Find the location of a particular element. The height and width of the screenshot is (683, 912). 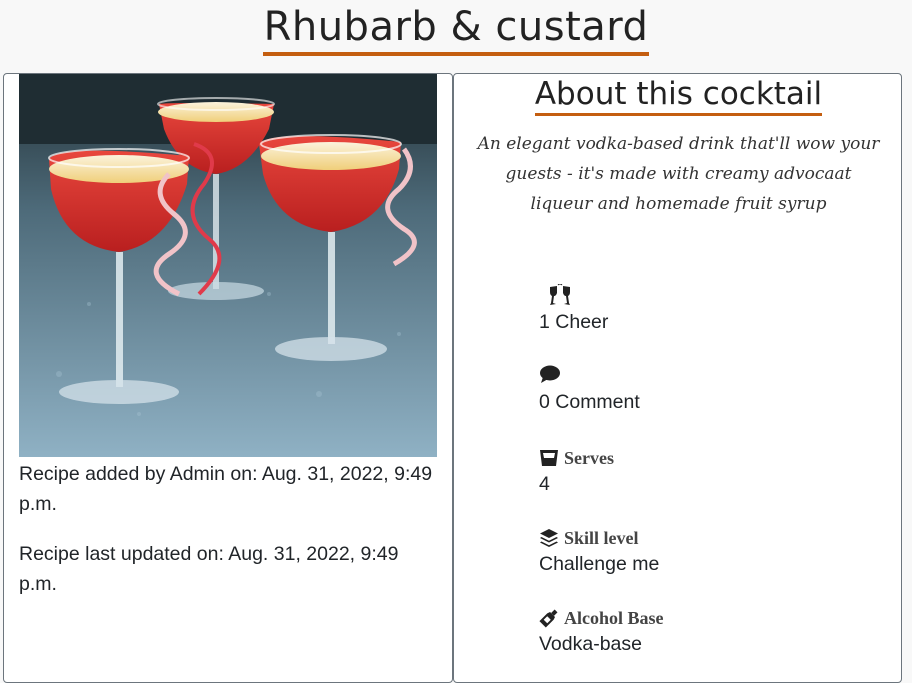

skill-heading: Skill level is located at coordinates (689, 538).